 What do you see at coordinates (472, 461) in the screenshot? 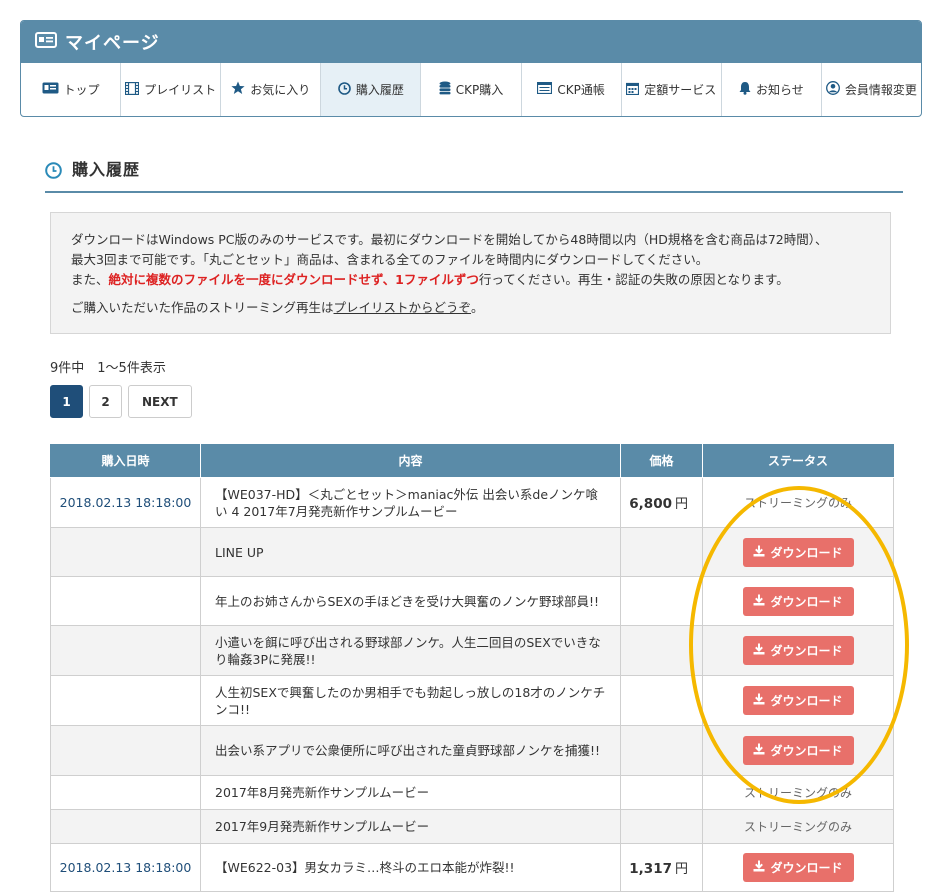
I see `table-header-row: 購入日時 内容 価格 ステータス` at bounding box center [472, 461].